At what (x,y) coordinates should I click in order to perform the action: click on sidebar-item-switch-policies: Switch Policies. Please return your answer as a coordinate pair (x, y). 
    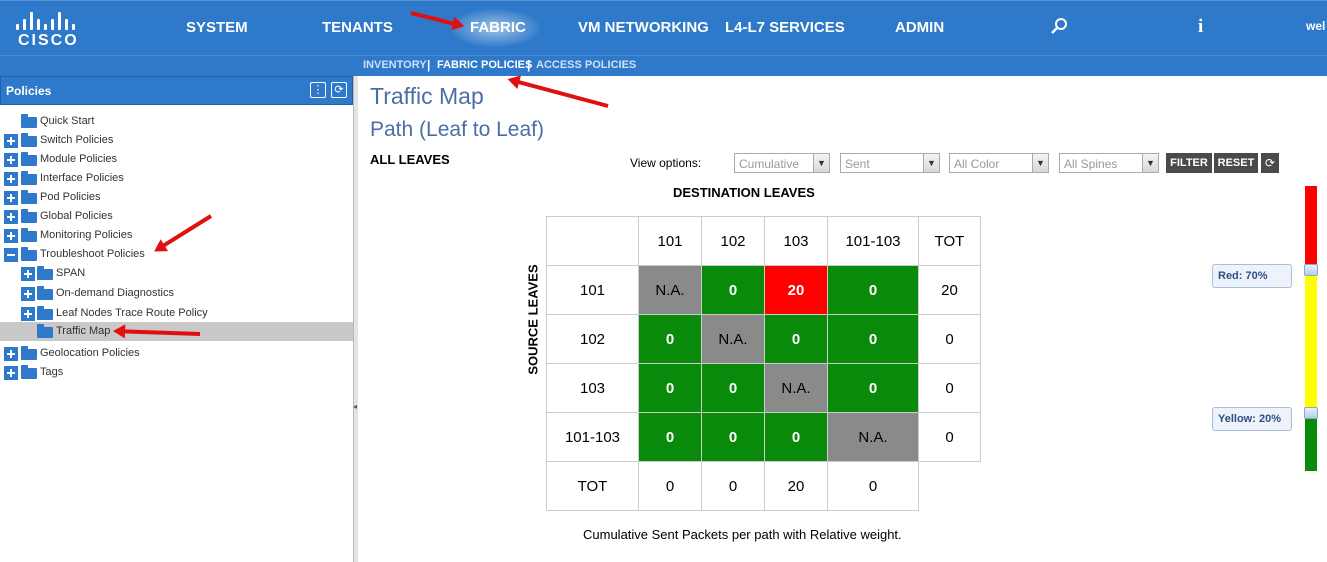
    Looking at the image, I should click on (176, 140).